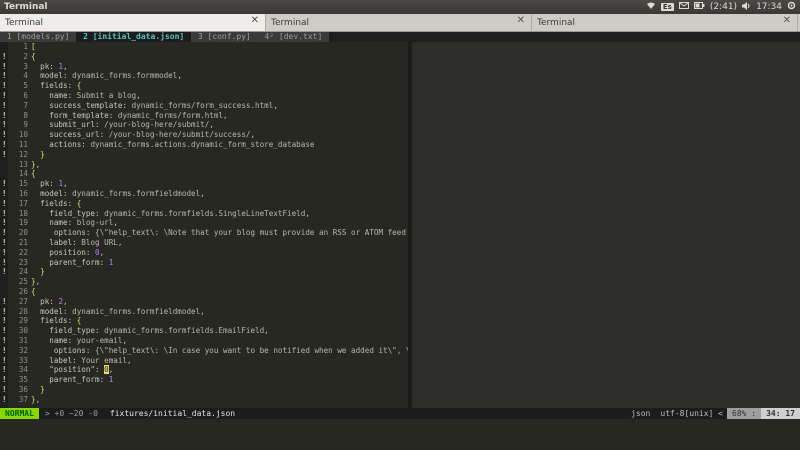 Image resolution: width=800 pixels, height=450 pixels. I want to click on code-line: ! 29 fields: {, so click(204, 321).